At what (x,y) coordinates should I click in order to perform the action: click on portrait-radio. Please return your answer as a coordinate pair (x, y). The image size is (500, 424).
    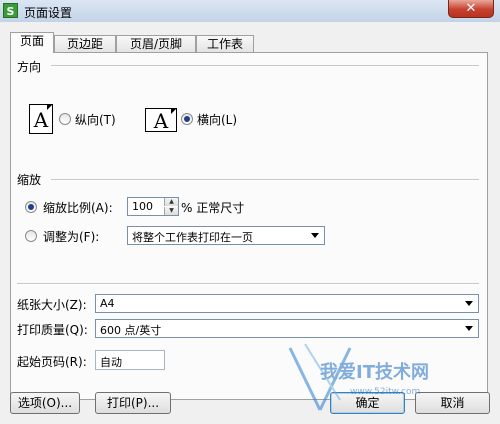
    Looking at the image, I should click on (65, 119).